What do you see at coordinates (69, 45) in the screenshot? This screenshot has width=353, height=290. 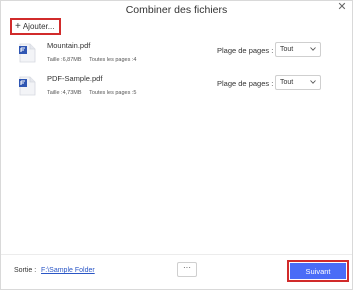 I see `file-name: Mountain.pdf` at bounding box center [69, 45].